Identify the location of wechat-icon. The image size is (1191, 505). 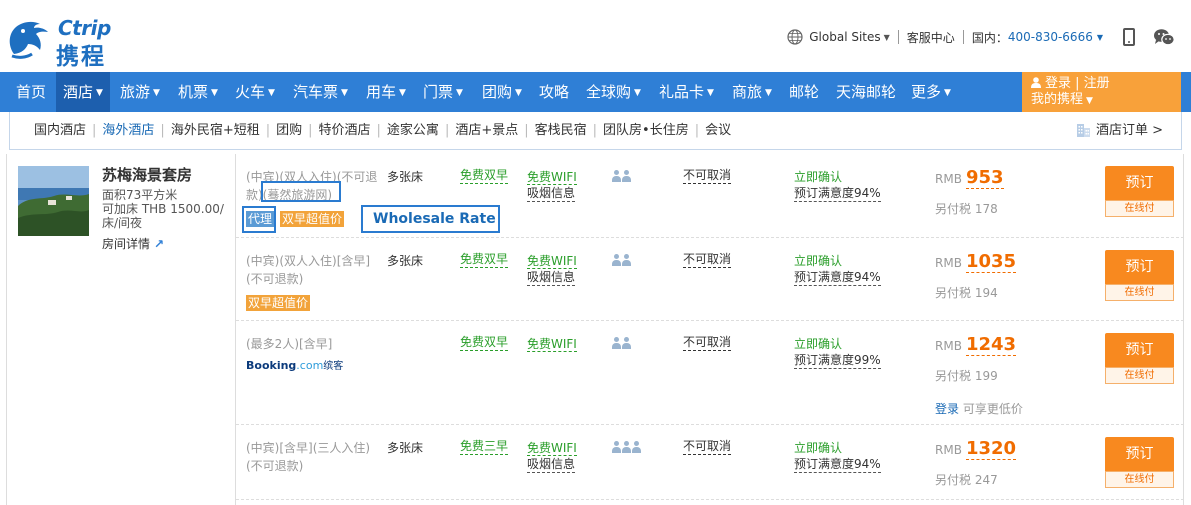
(1164, 37).